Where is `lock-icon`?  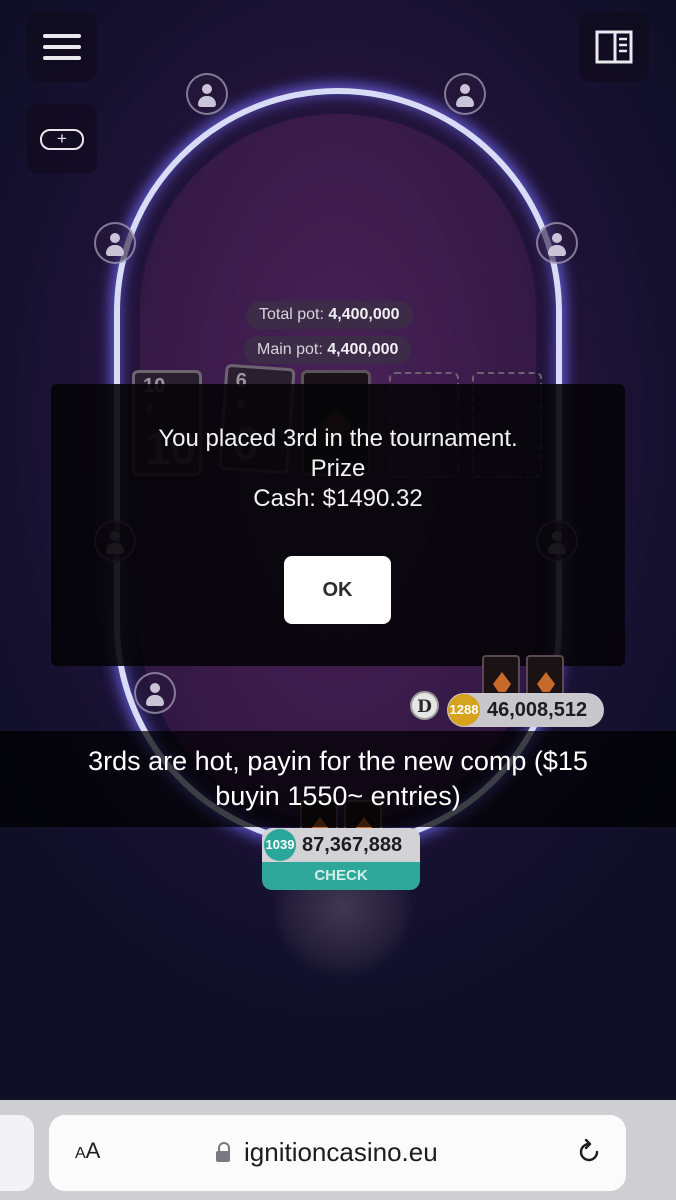
lock-icon is located at coordinates (223, 1152).